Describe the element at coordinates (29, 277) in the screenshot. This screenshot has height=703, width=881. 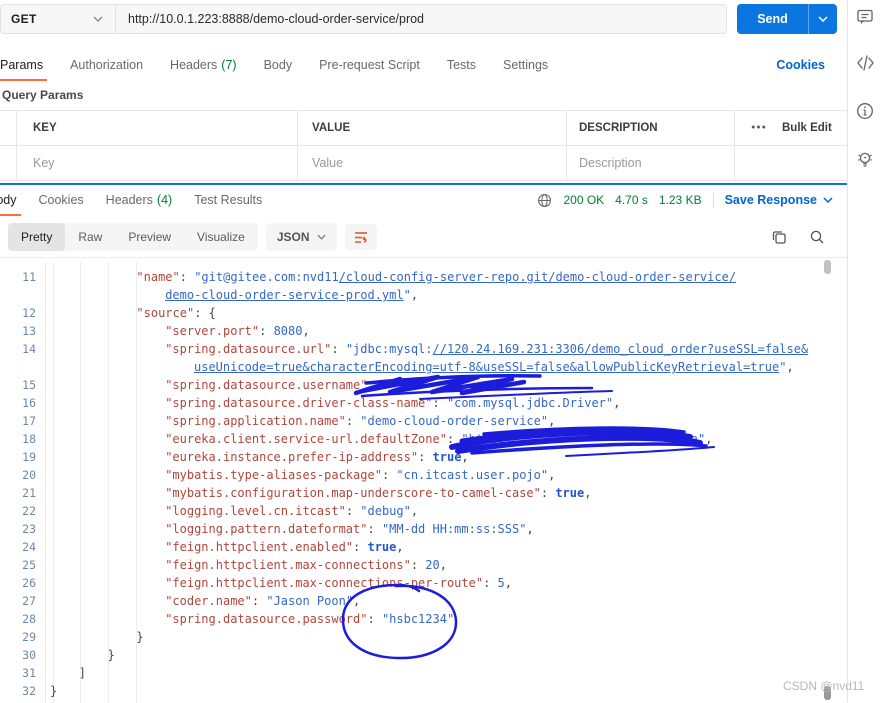
I see `line-number: 11` at that location.